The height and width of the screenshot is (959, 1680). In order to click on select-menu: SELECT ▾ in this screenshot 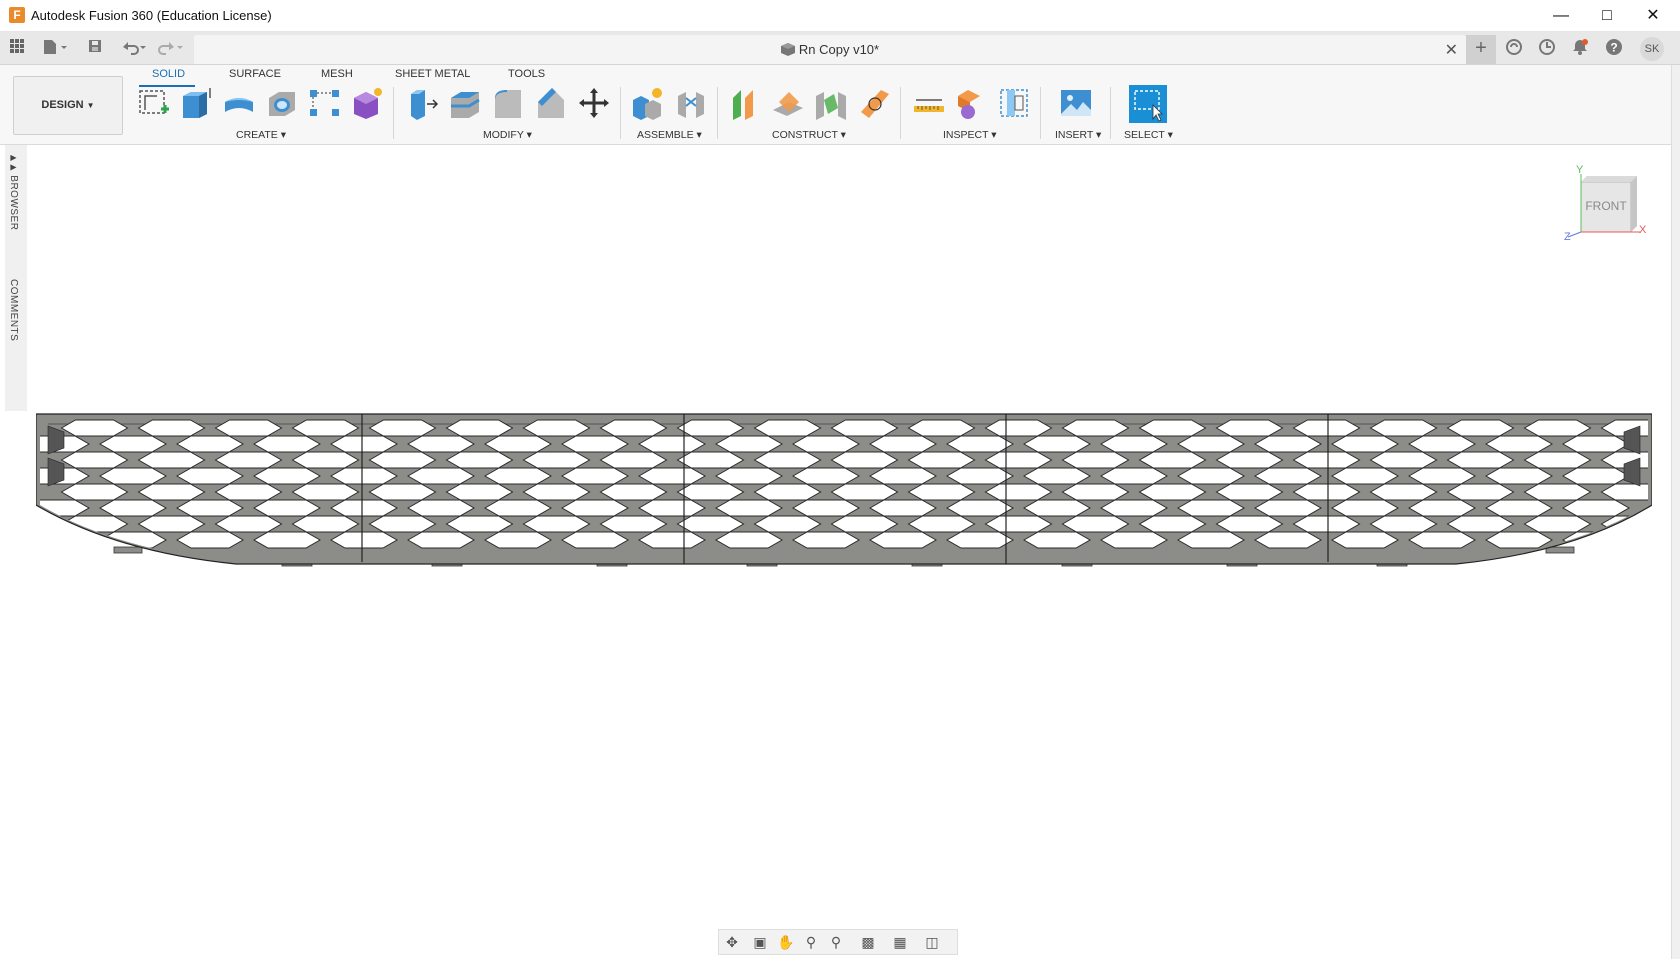, I will do `click(1148, 135)`.